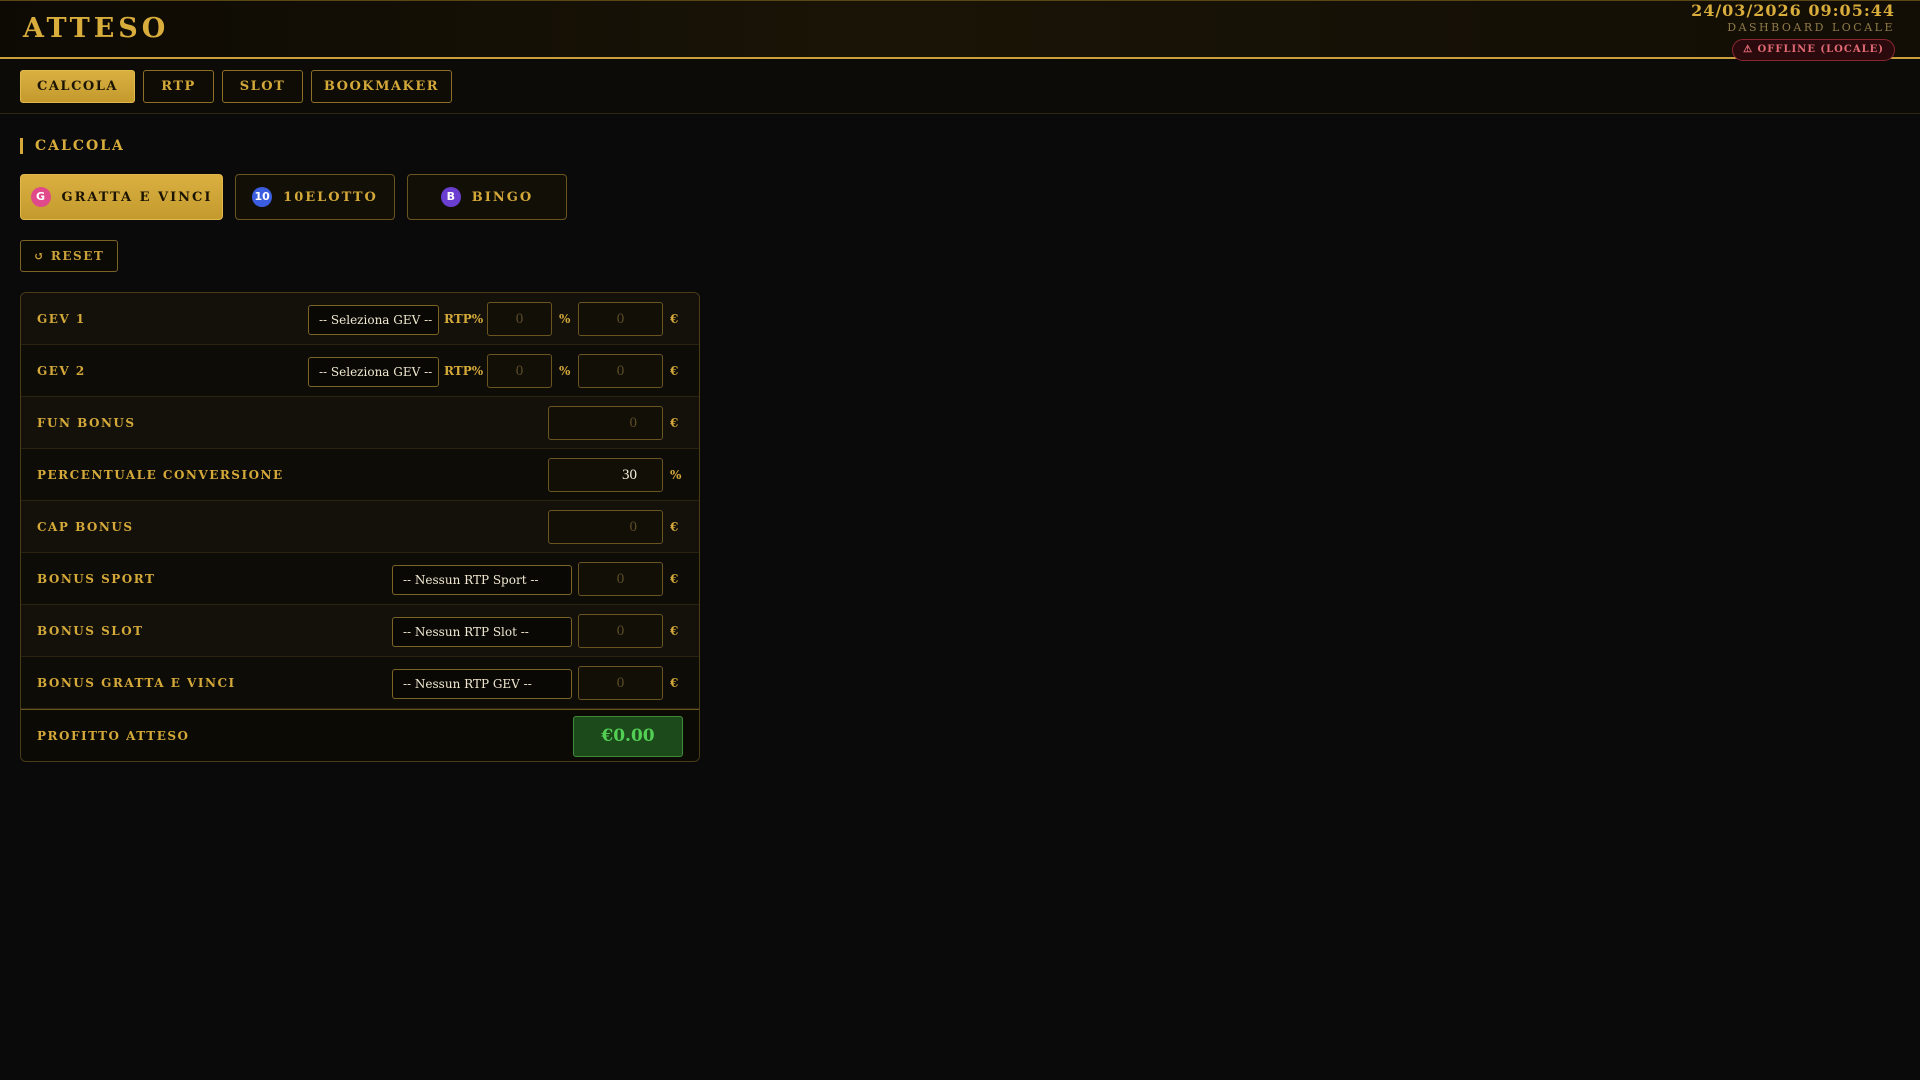 This screenshot has width=1920, height=1080. Describe the element at coordinates (113, 736) in the screenshot. I see `profitto-label: PROFITTO ATTESO` at that location.